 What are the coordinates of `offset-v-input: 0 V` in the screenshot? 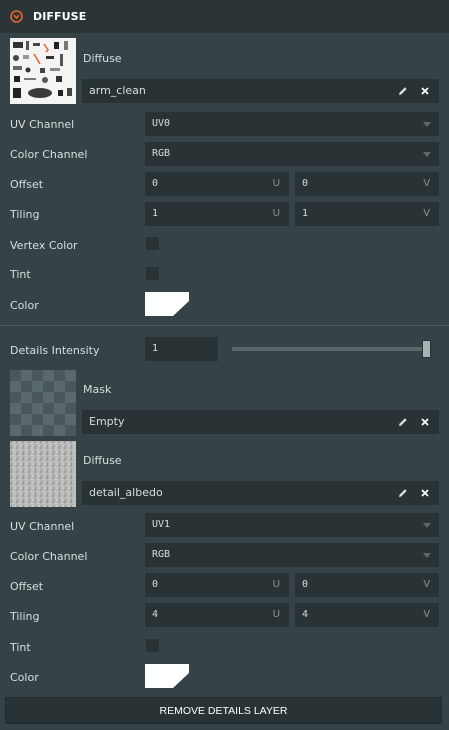 It's located at (367, 184).